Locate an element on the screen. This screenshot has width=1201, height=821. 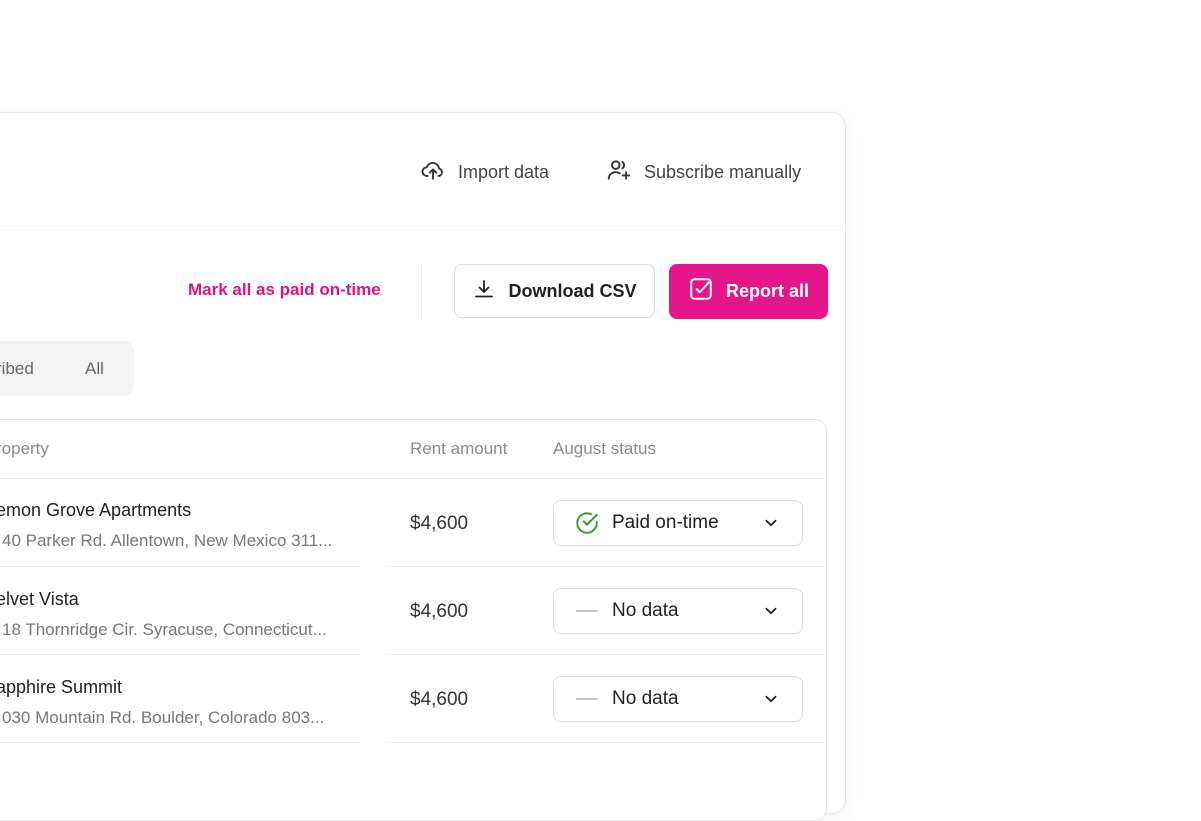
download-icon is located at coordinates (484, 291).